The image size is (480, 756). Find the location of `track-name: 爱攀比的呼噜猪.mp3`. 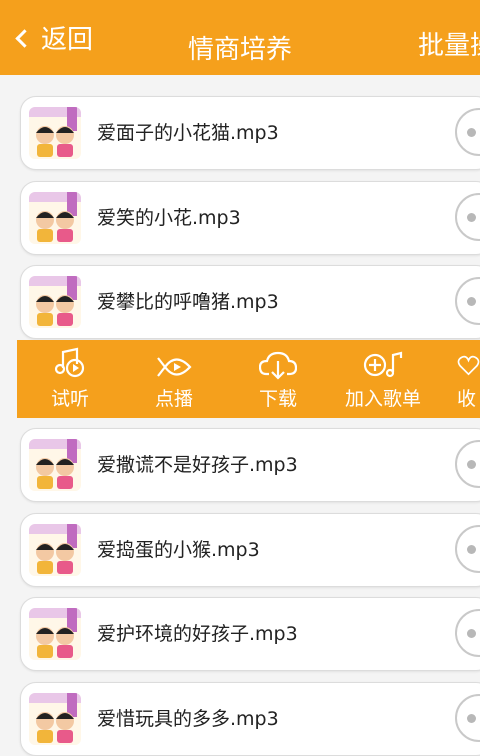

track-name: 爱攀比的呼噜猪.mp3 is located at coordinates (188, 302).